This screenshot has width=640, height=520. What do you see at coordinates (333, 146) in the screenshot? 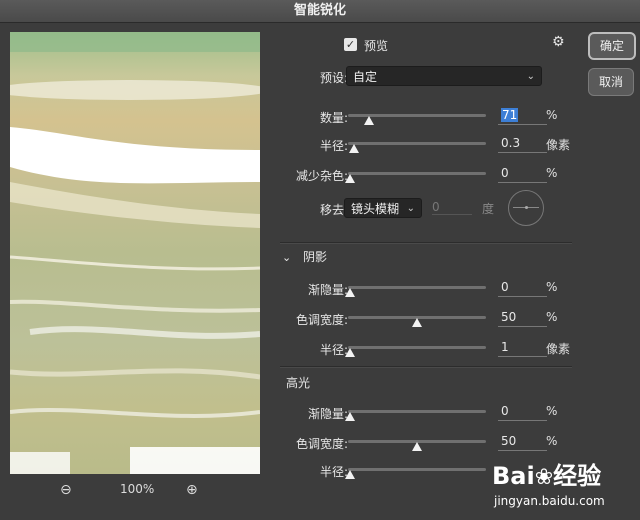
I see `radius-label: 半径:` at bounding box center [333, 146].